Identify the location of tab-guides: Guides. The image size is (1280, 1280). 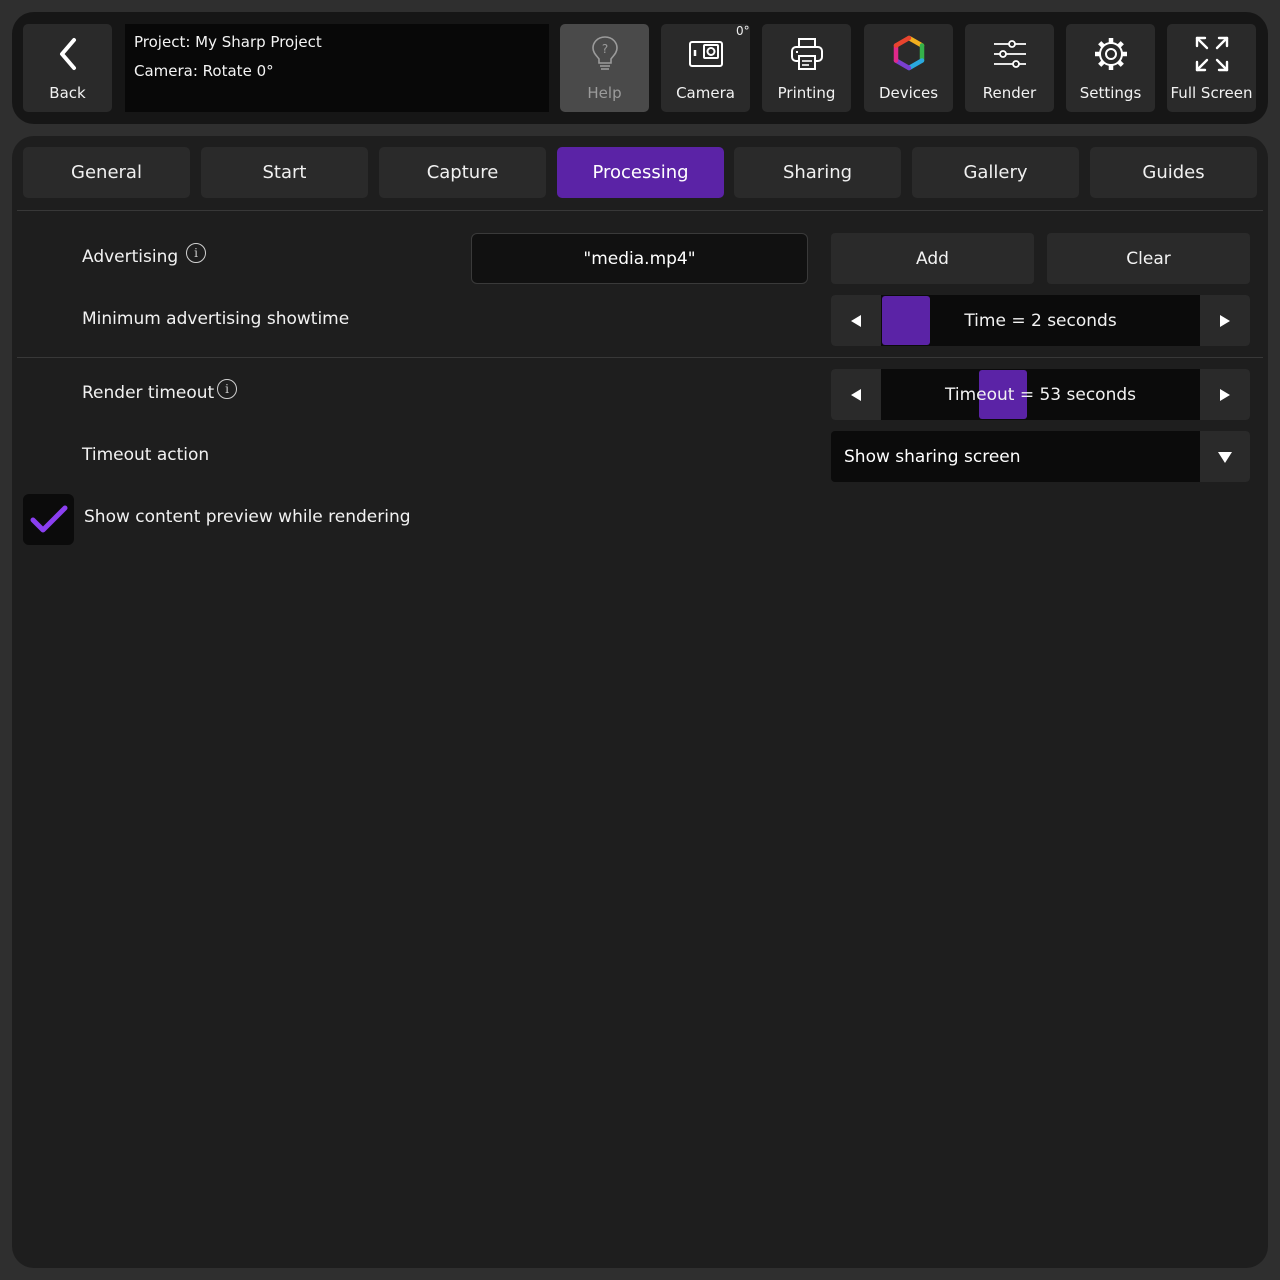
(1173, 172).